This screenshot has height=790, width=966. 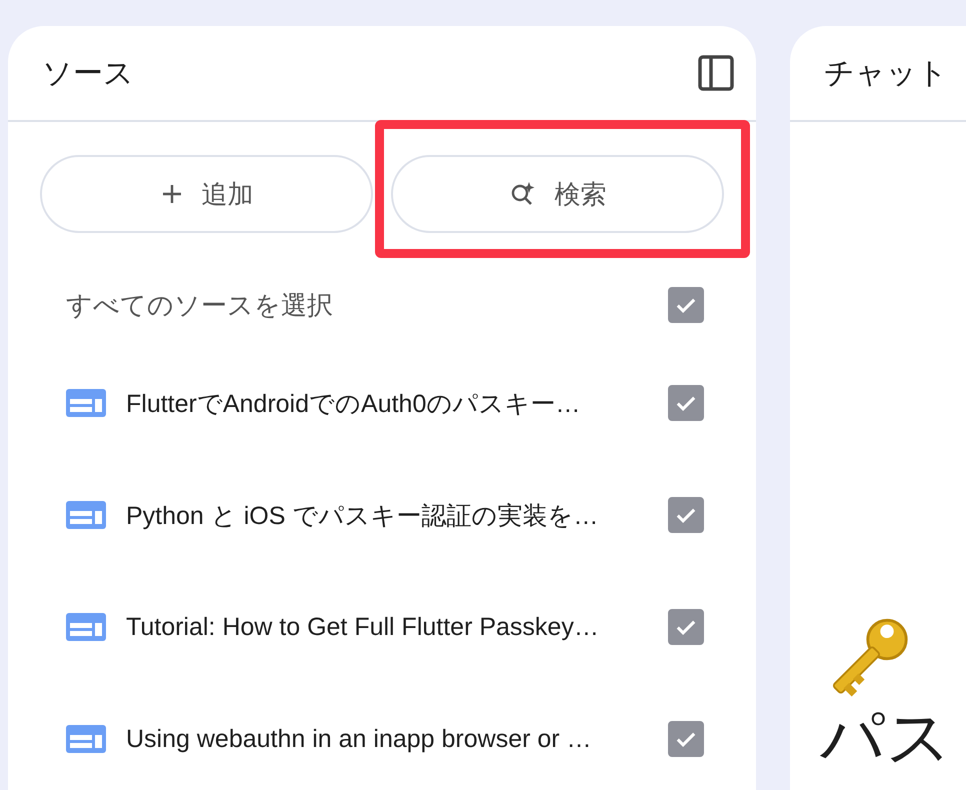 I want to click on search-button: 検索, so click(x=557, y=194).